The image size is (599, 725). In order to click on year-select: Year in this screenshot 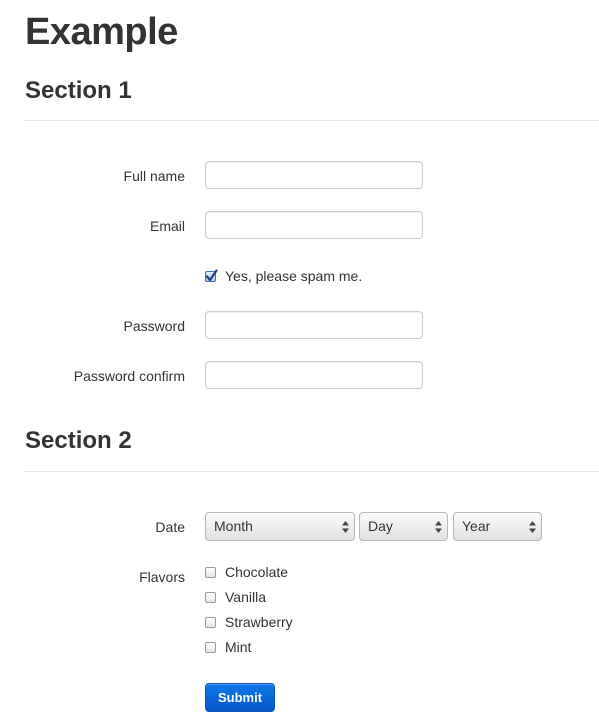, I will do `click(497, 526)`.